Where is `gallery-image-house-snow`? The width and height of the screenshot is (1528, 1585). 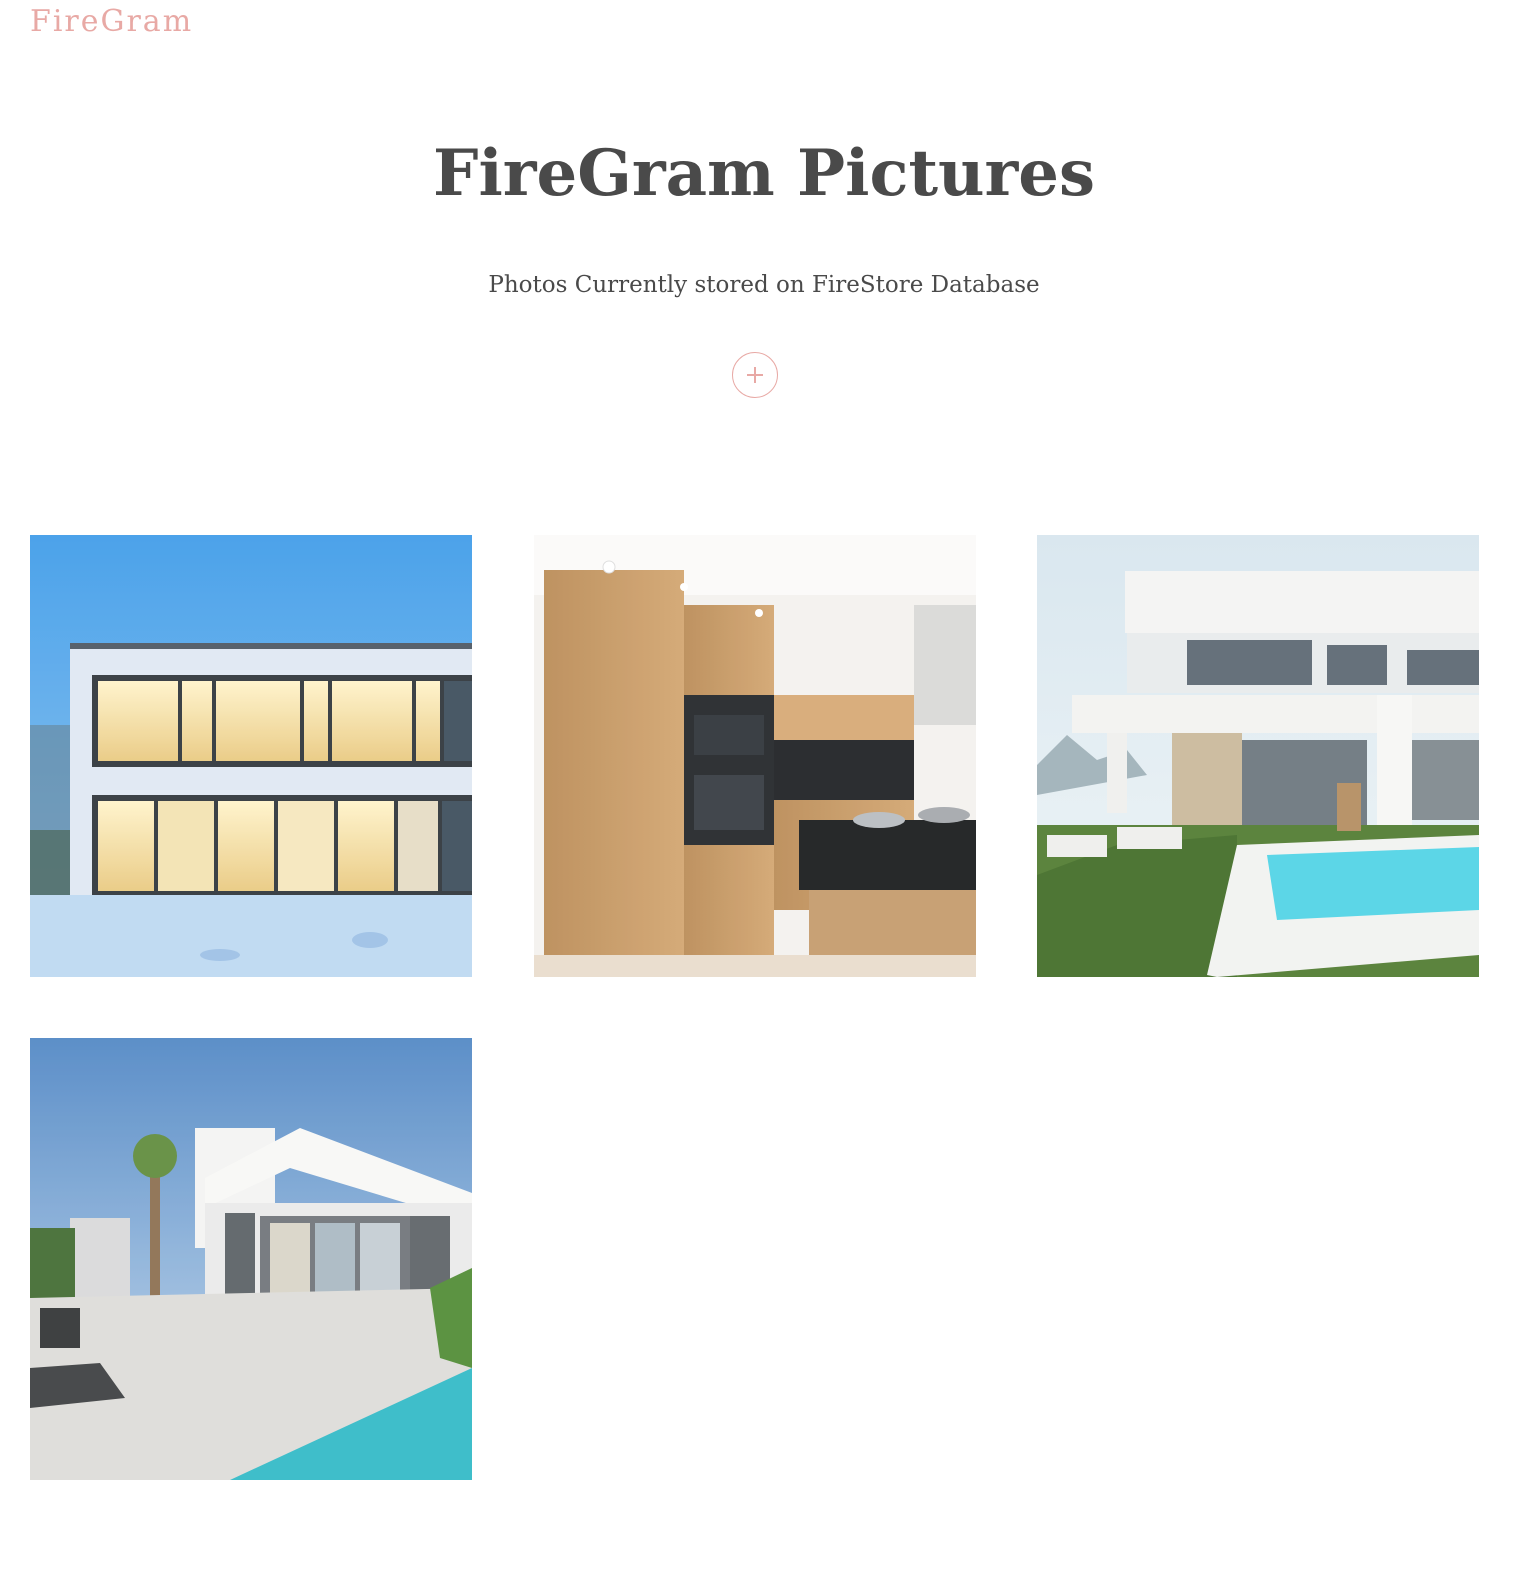
gallery-image-house-snow is located at coordinates (251, 756).